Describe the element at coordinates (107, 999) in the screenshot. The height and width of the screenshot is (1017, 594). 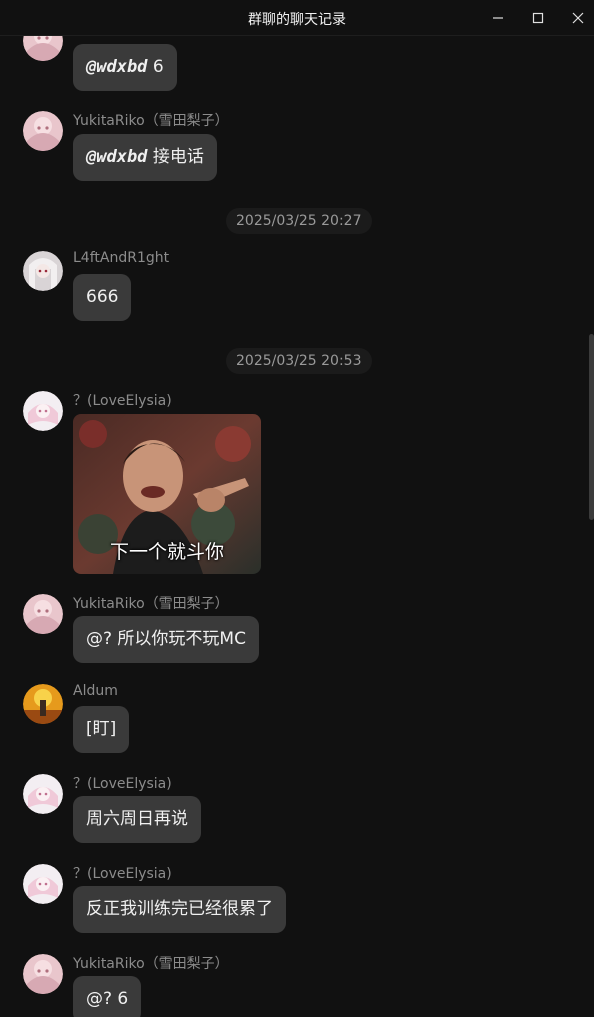
I see `message-text: @? 6` at that location.